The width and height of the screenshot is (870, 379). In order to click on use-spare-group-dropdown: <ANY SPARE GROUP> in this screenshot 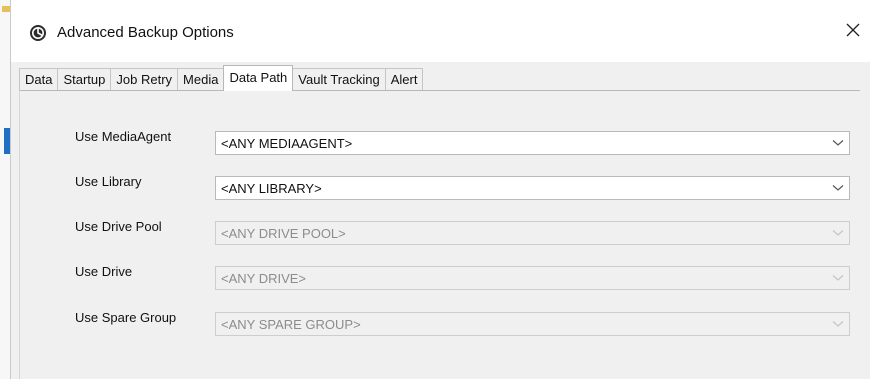, I will do `click(532, 324)`.